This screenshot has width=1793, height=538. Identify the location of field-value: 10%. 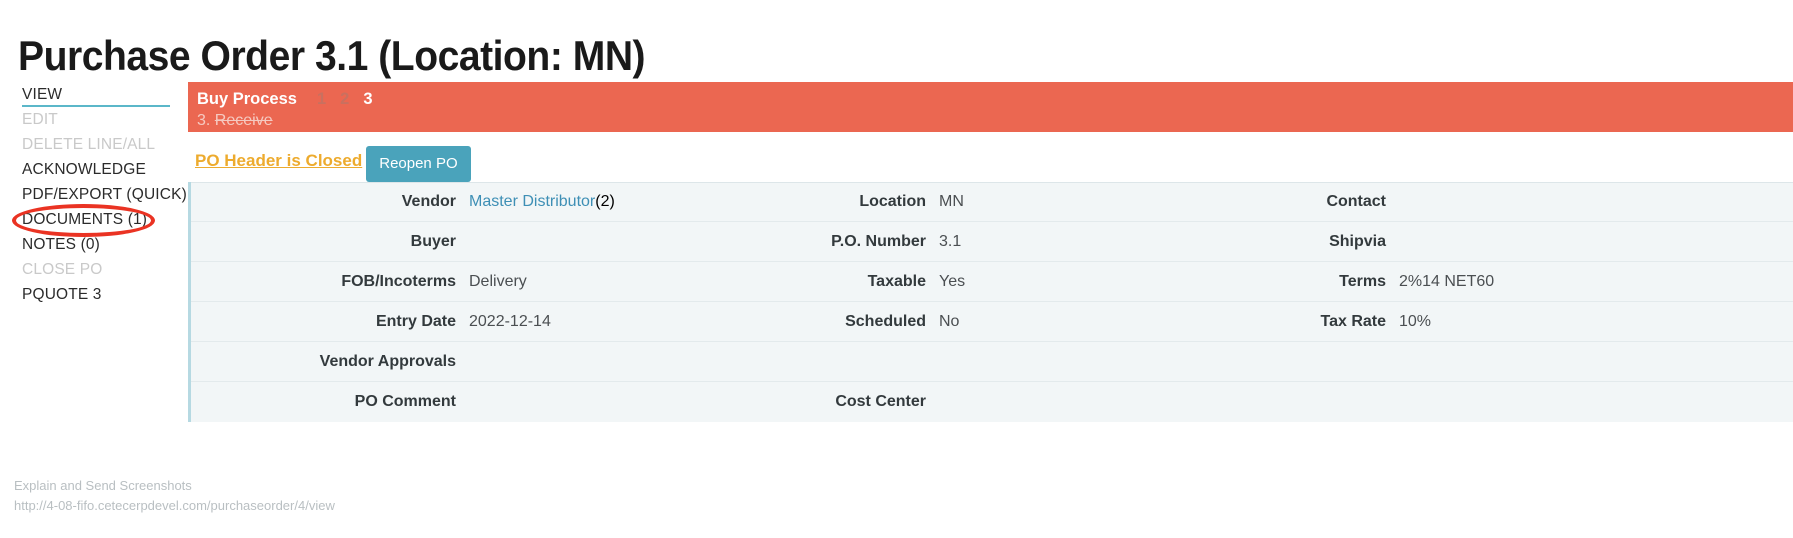
(1415, 321).